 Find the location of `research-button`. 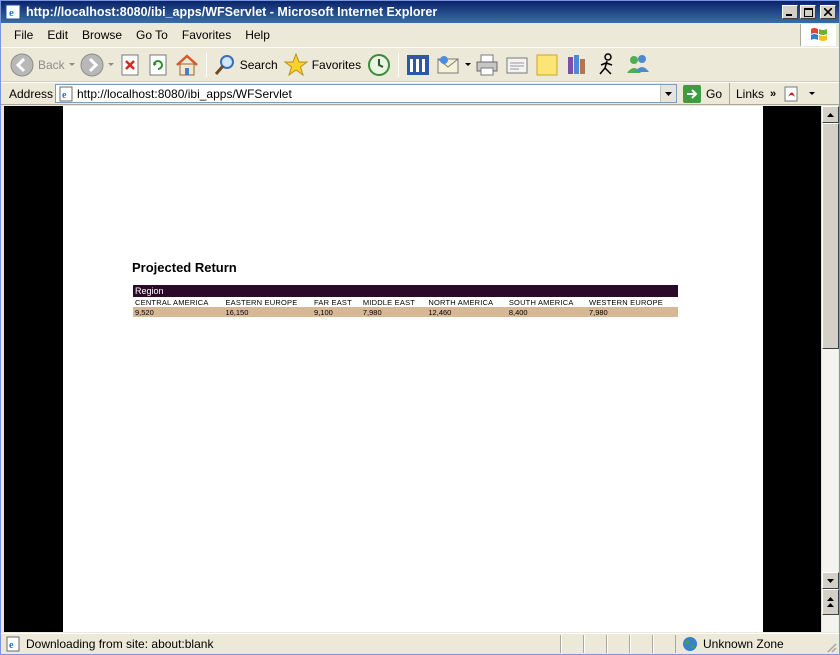

research-button is located at coordinates (577, 65).